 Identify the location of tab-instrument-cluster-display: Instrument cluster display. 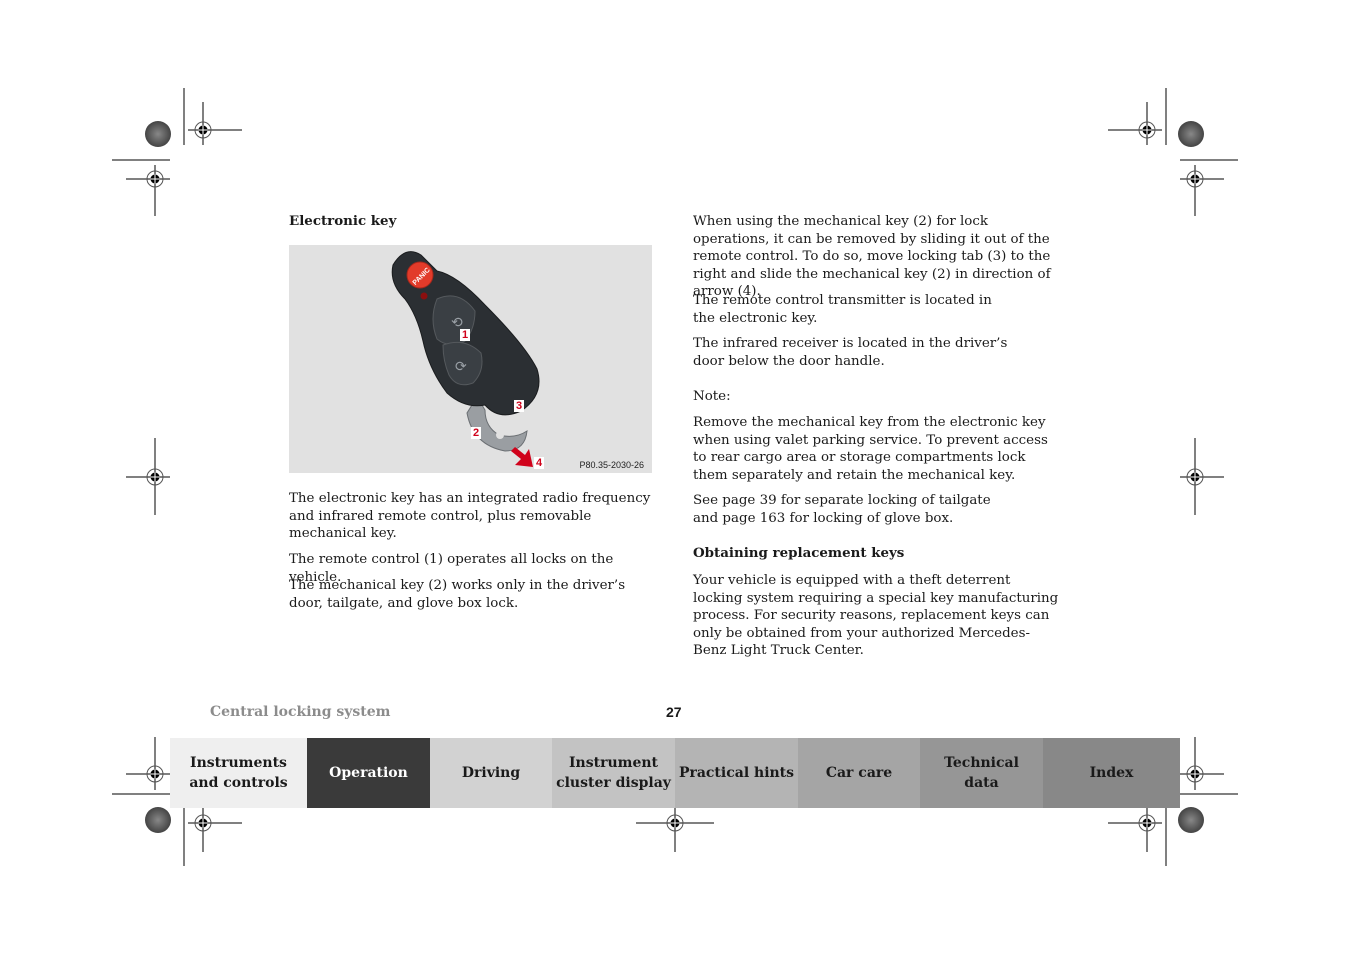
(613, 773).